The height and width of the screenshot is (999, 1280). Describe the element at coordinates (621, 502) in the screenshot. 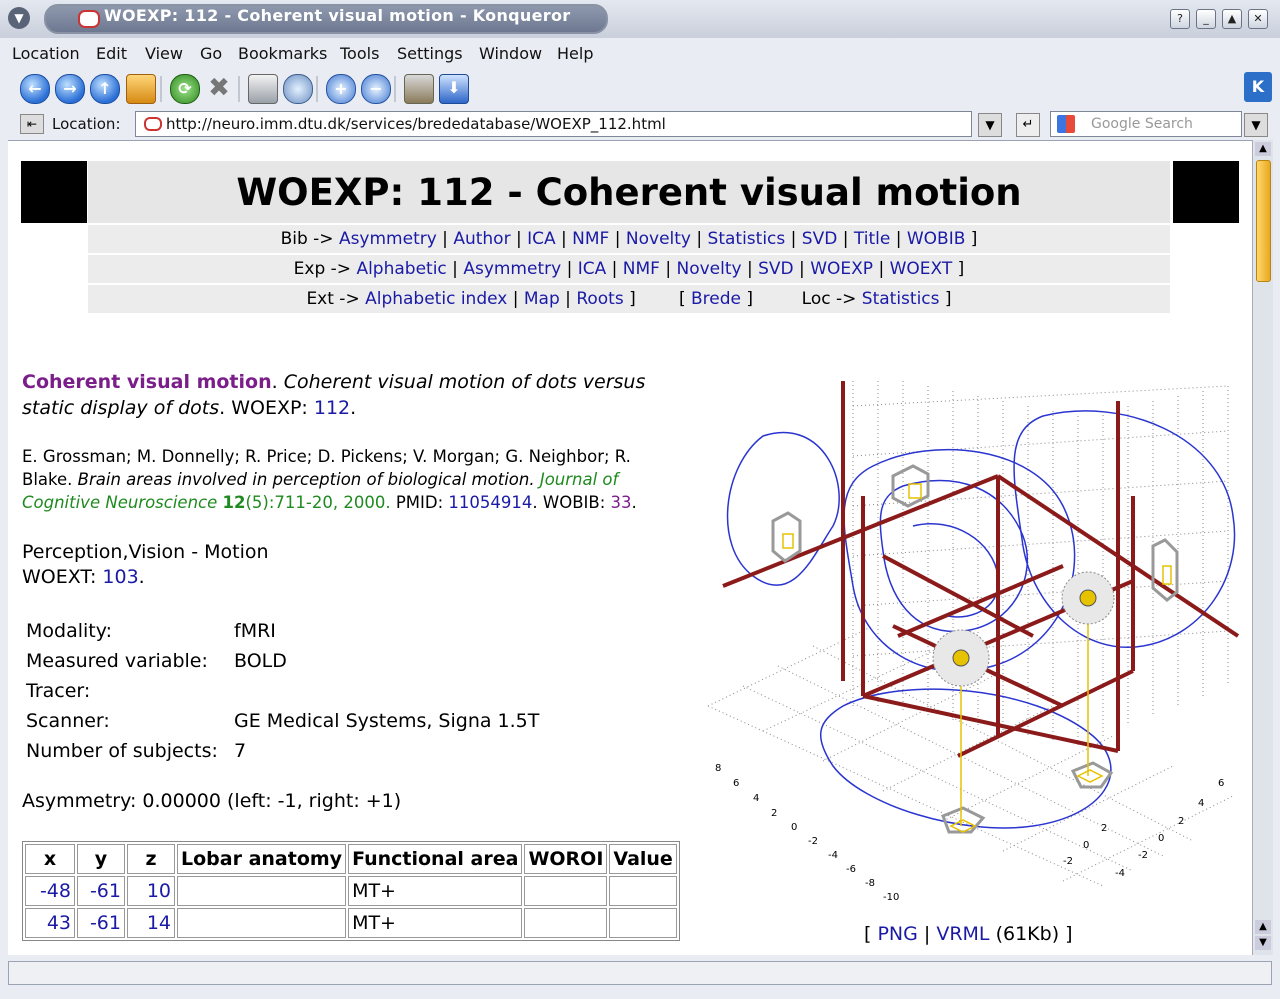

I see `wobib-link: 33` at that location.